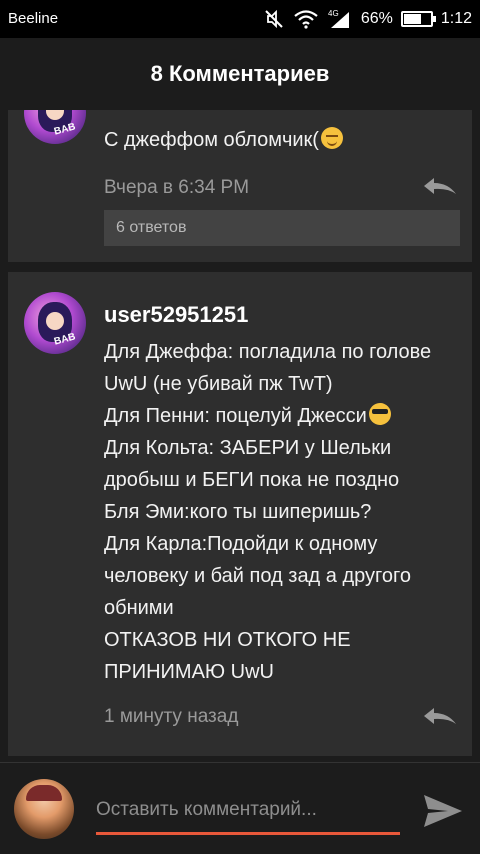  I want to click on battery-icon, so click(418, 19).